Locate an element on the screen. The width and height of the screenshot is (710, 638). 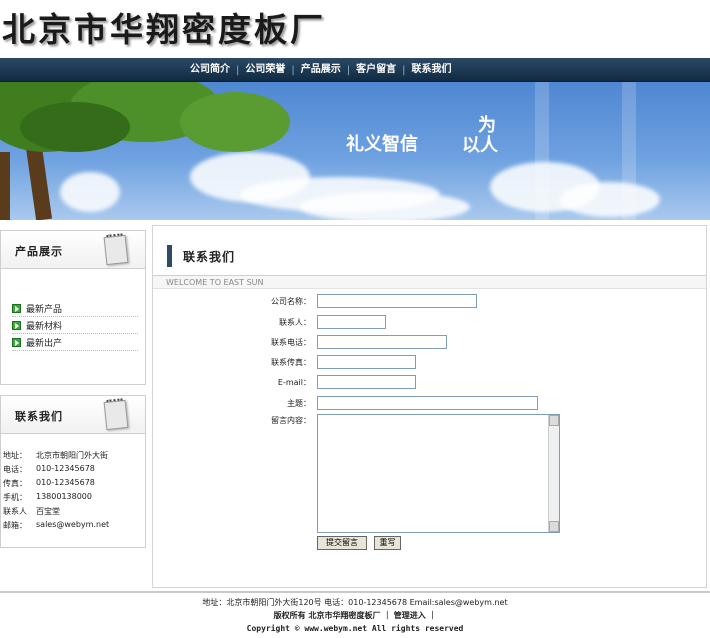
site-logo: 北京市华翔密度板厂 is located at coordinates (164, 27).